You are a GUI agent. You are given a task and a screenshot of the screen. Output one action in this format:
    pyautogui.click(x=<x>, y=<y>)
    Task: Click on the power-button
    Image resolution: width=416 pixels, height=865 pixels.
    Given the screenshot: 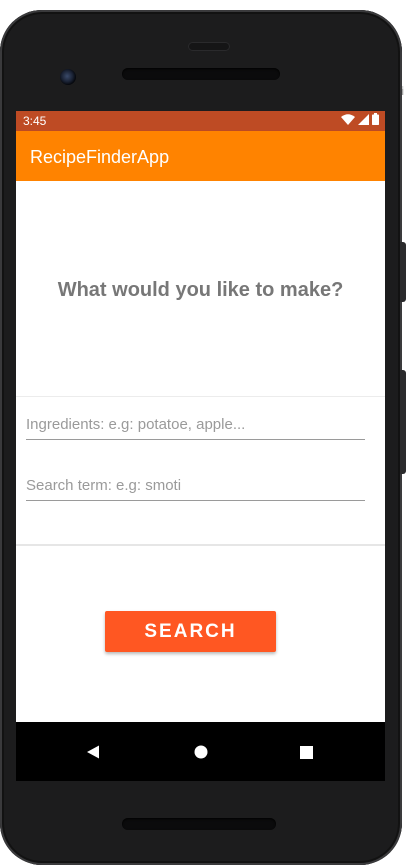 What is the action you would take?
    pyautogui.click(x=403, y=272)
    